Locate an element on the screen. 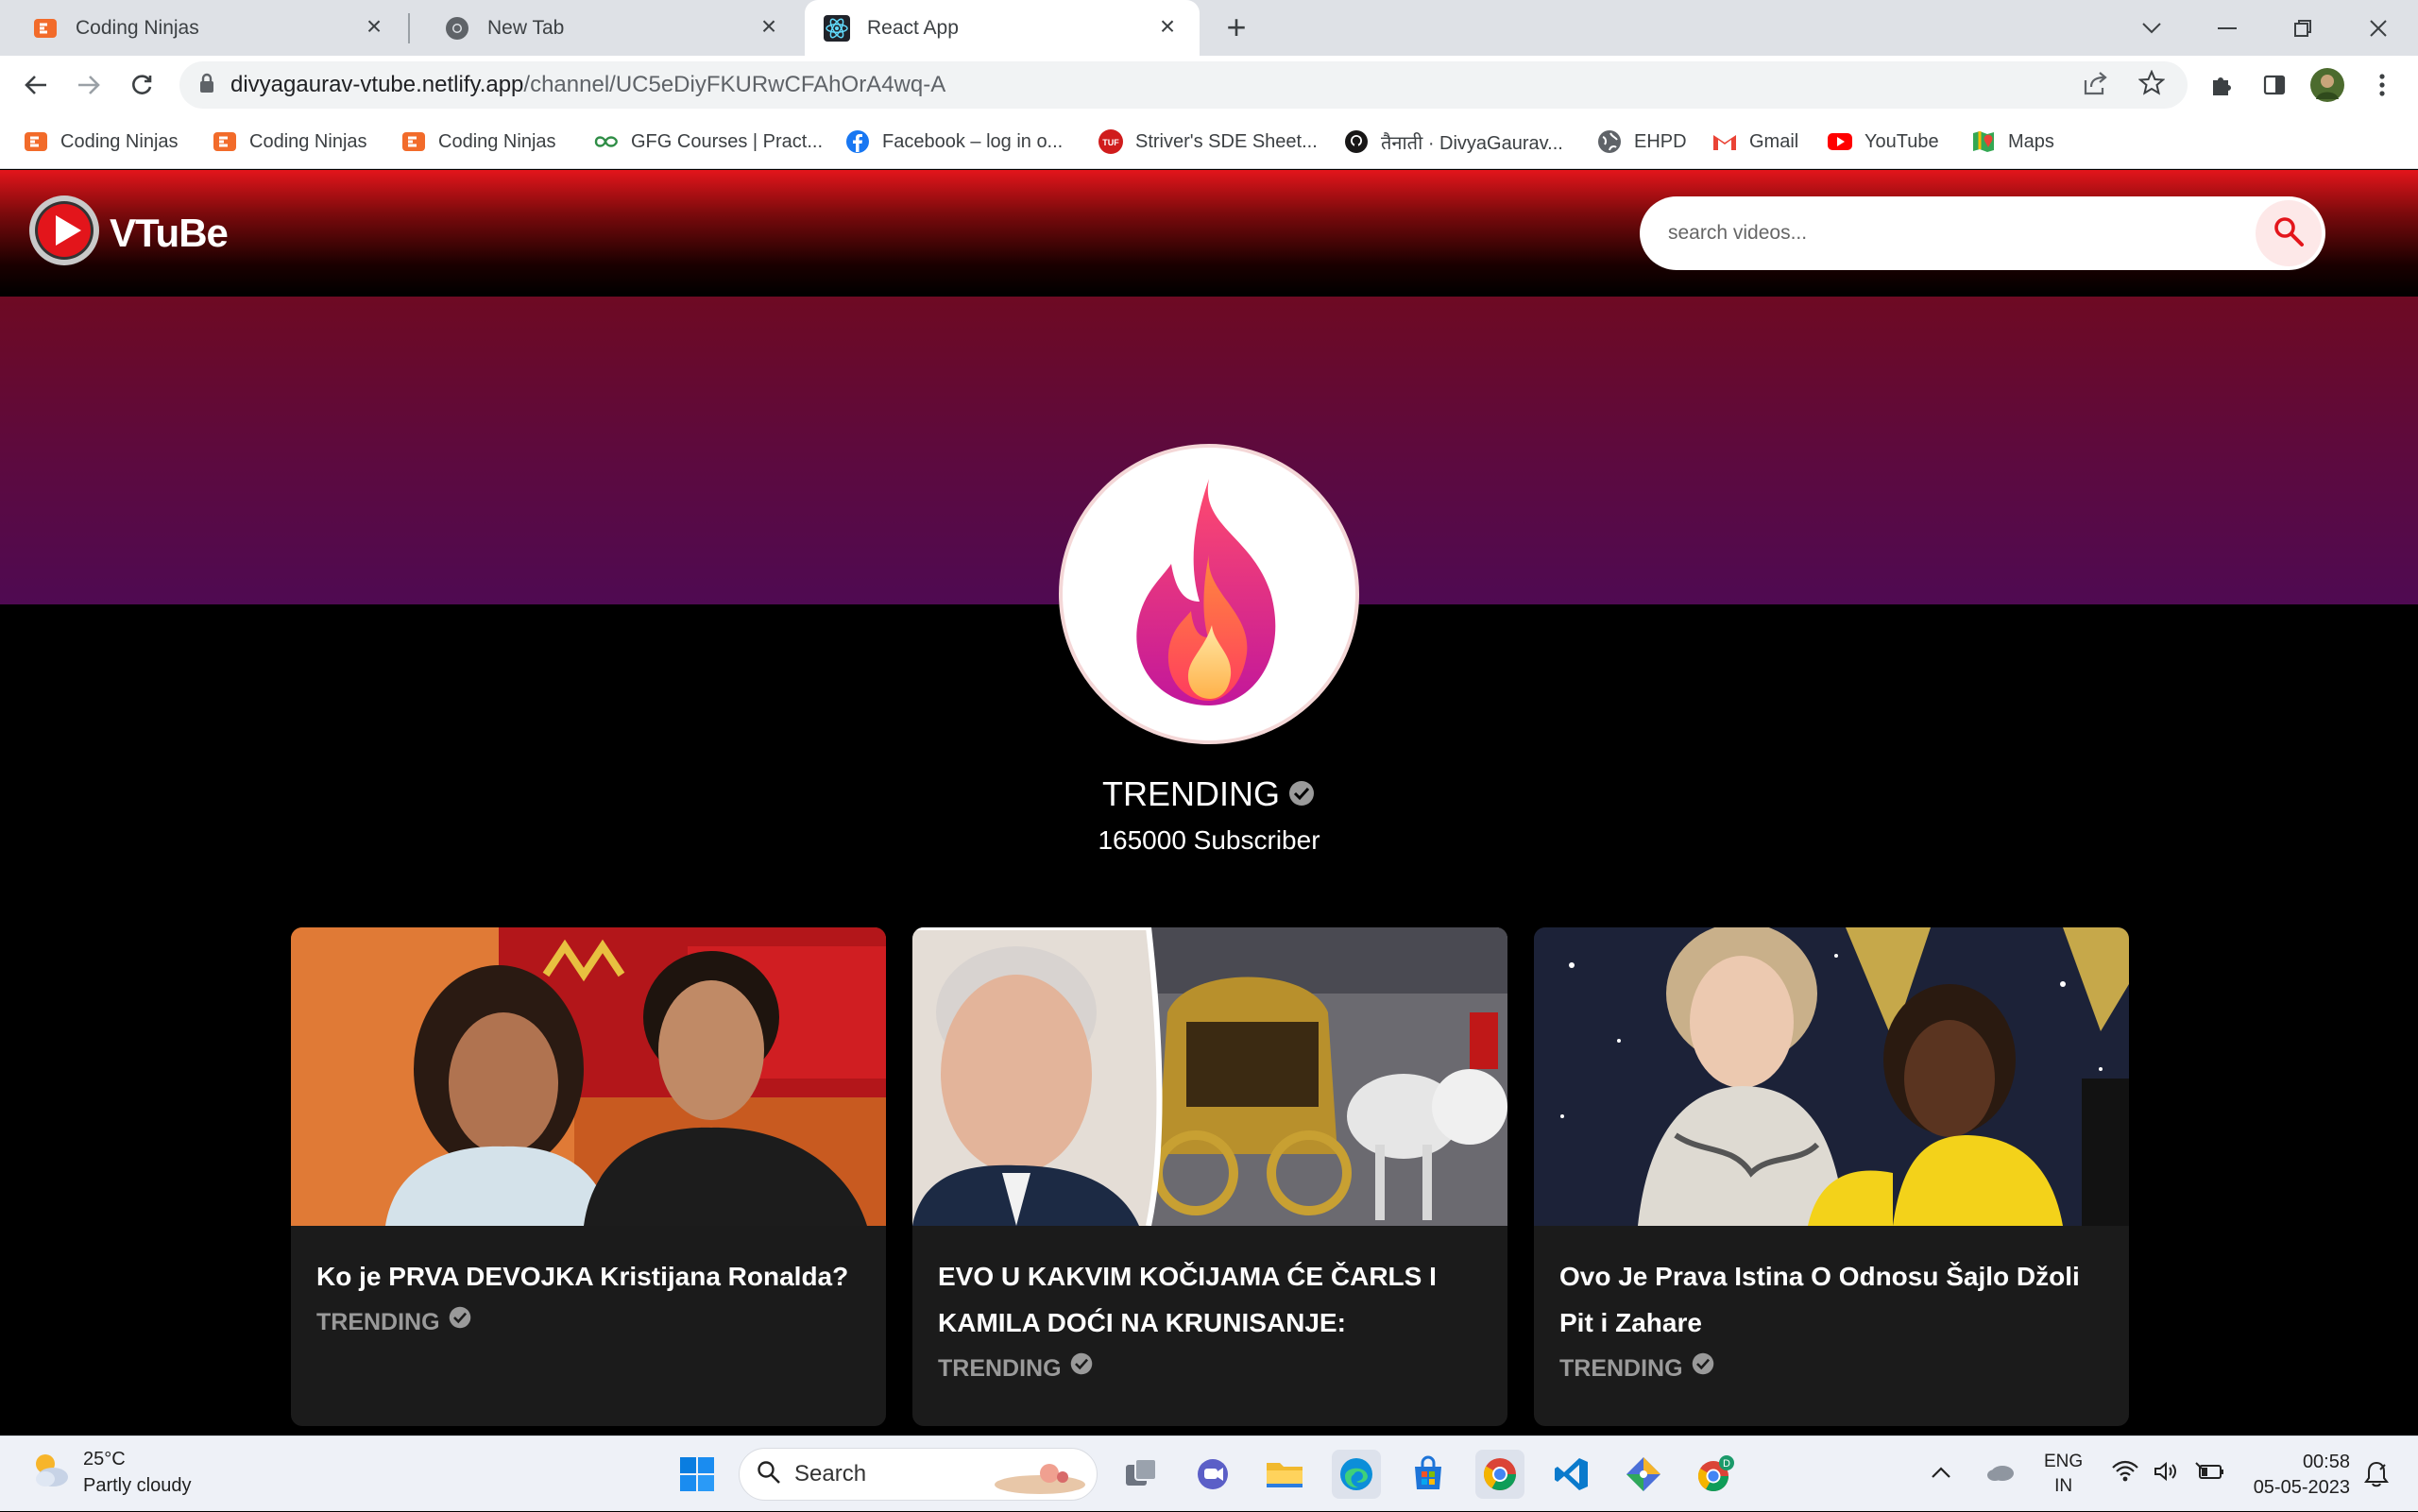  windows-start-icon is located at coordinates (697, 1474).